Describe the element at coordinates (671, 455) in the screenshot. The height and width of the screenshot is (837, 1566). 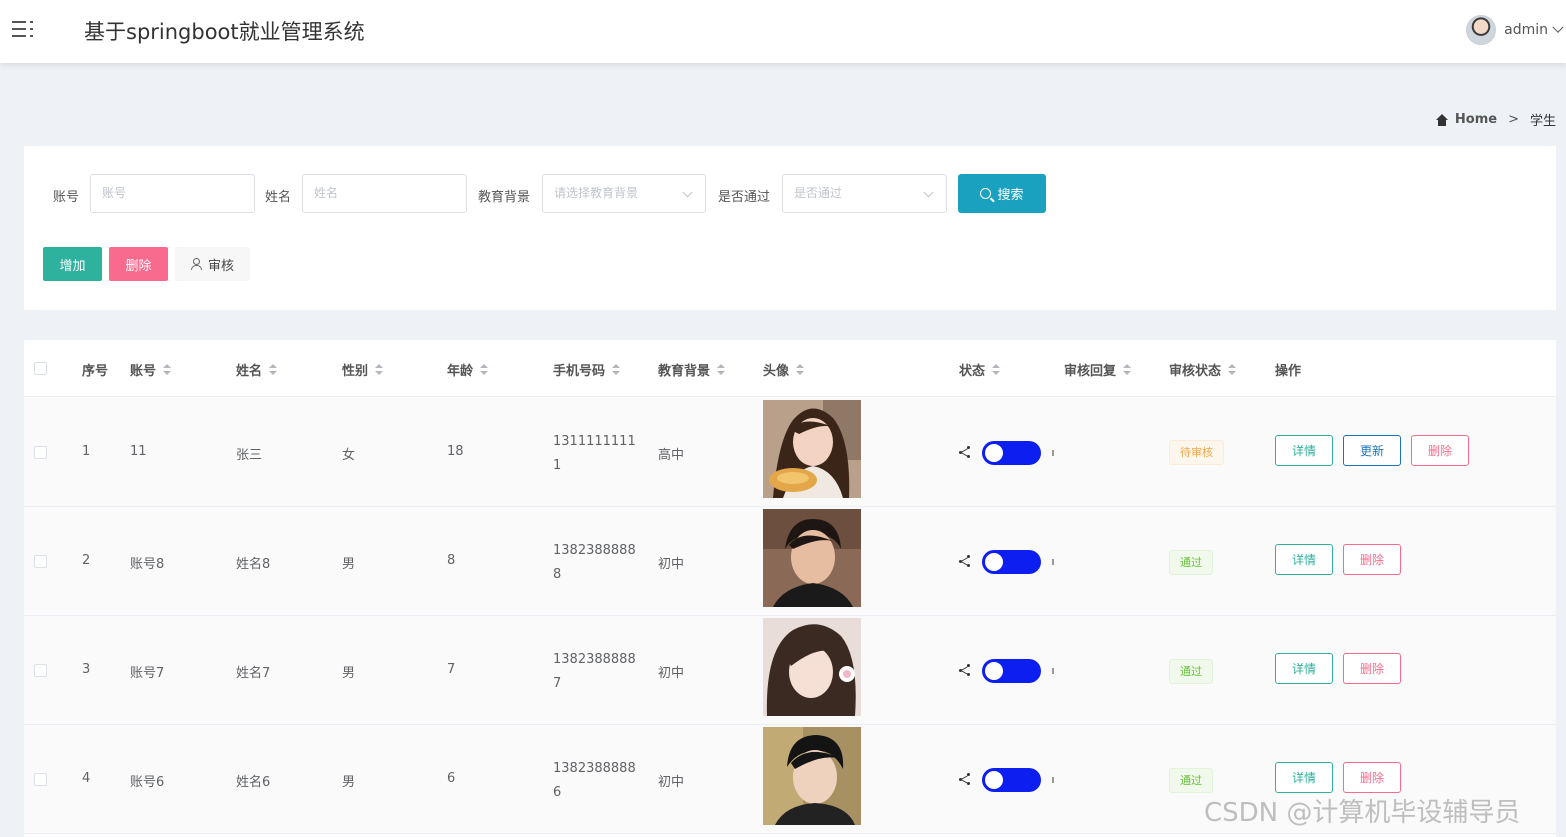
I see `cell-education: 高中` at that location.